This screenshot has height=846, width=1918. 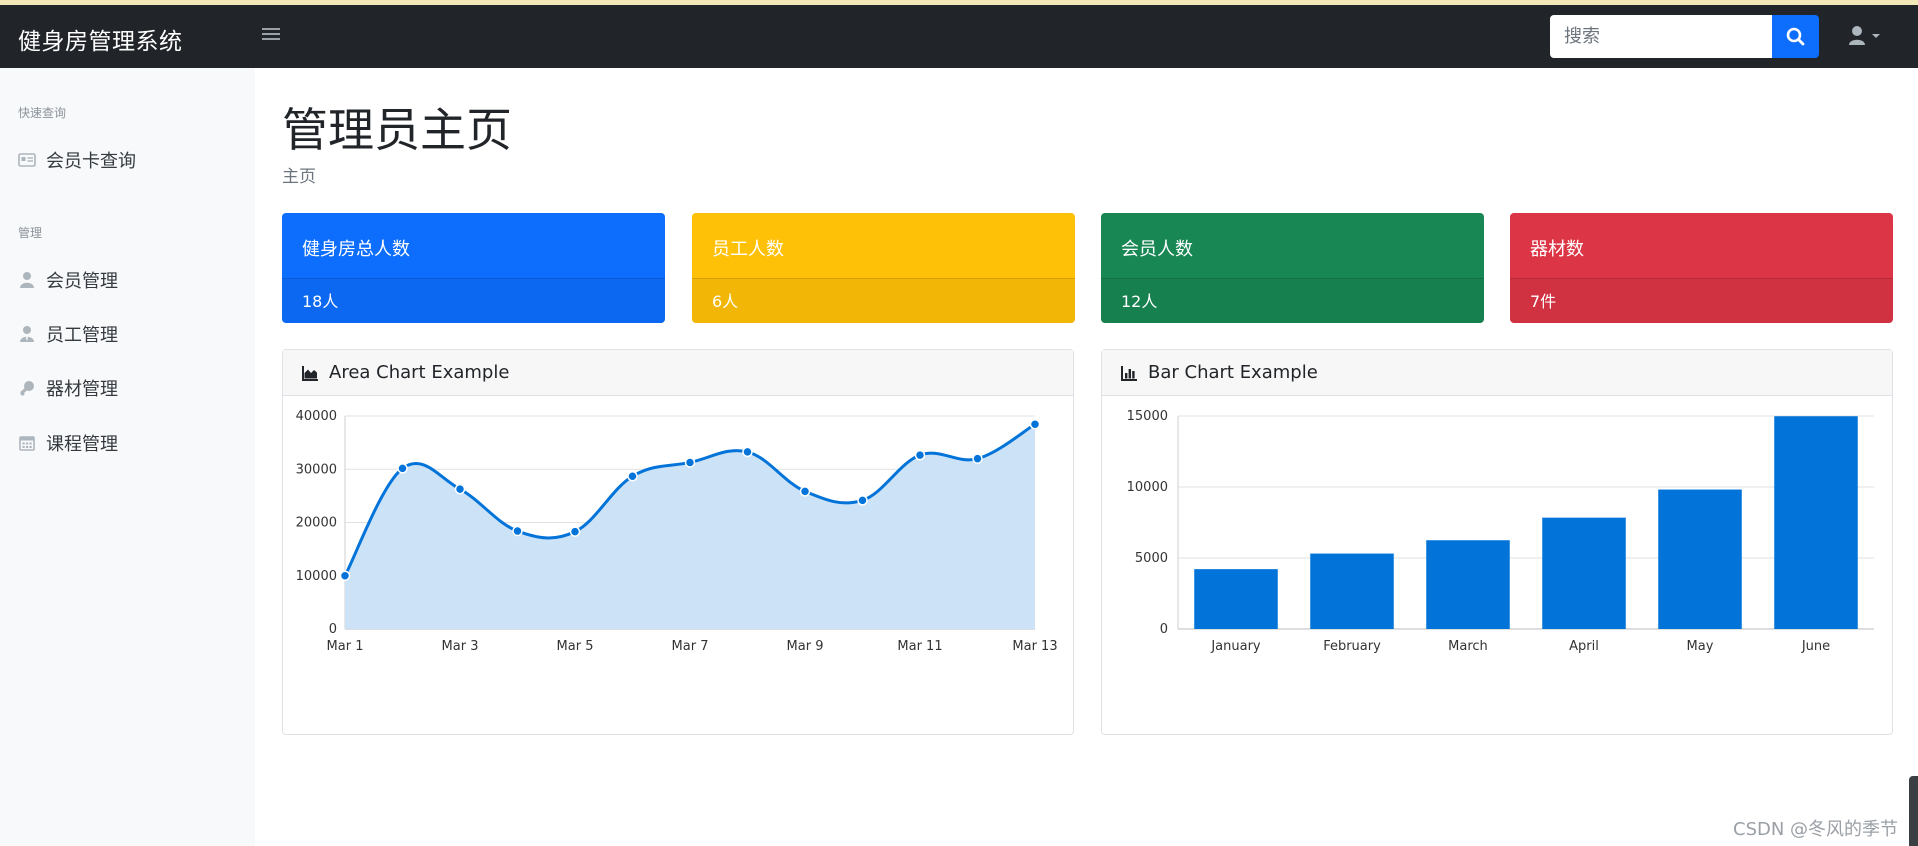 I want to click on x-tick-label: Mar 13, so click(x=1034, y=646).